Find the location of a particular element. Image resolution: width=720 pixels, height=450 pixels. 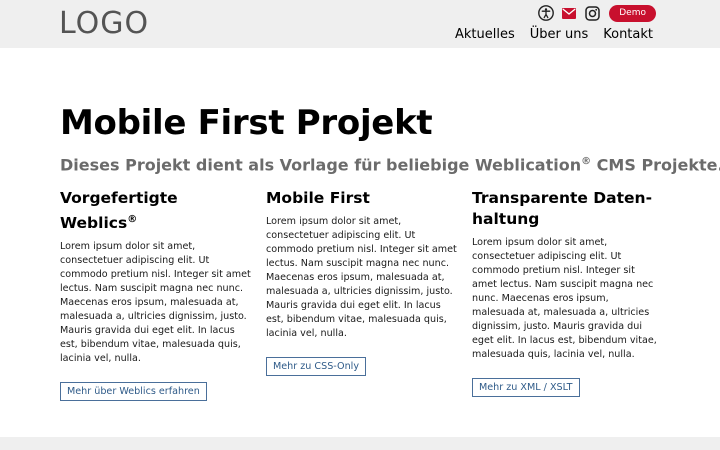

column-heading-text: Transparente Daten-haltung is located at coordinates (562, 208).